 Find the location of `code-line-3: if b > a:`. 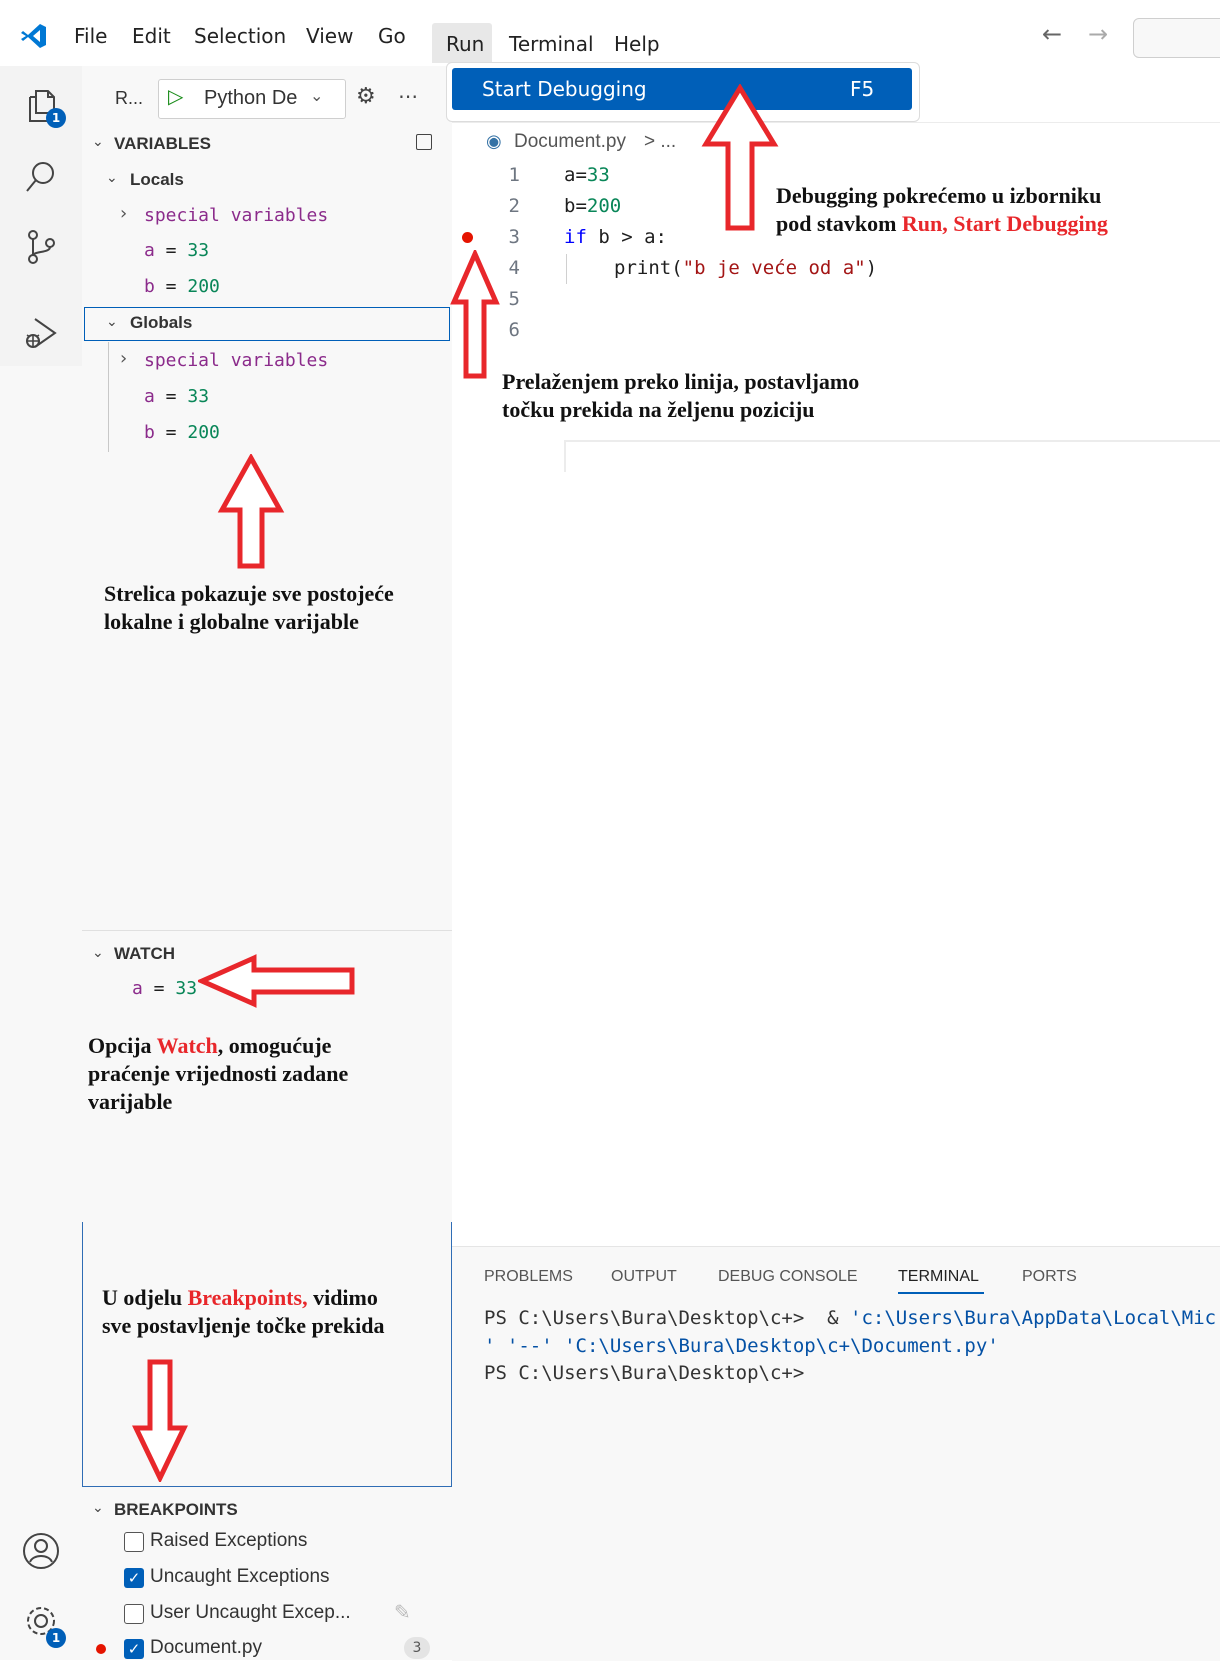

code-line-3: if b > a: is located at coordinates (615, 237).